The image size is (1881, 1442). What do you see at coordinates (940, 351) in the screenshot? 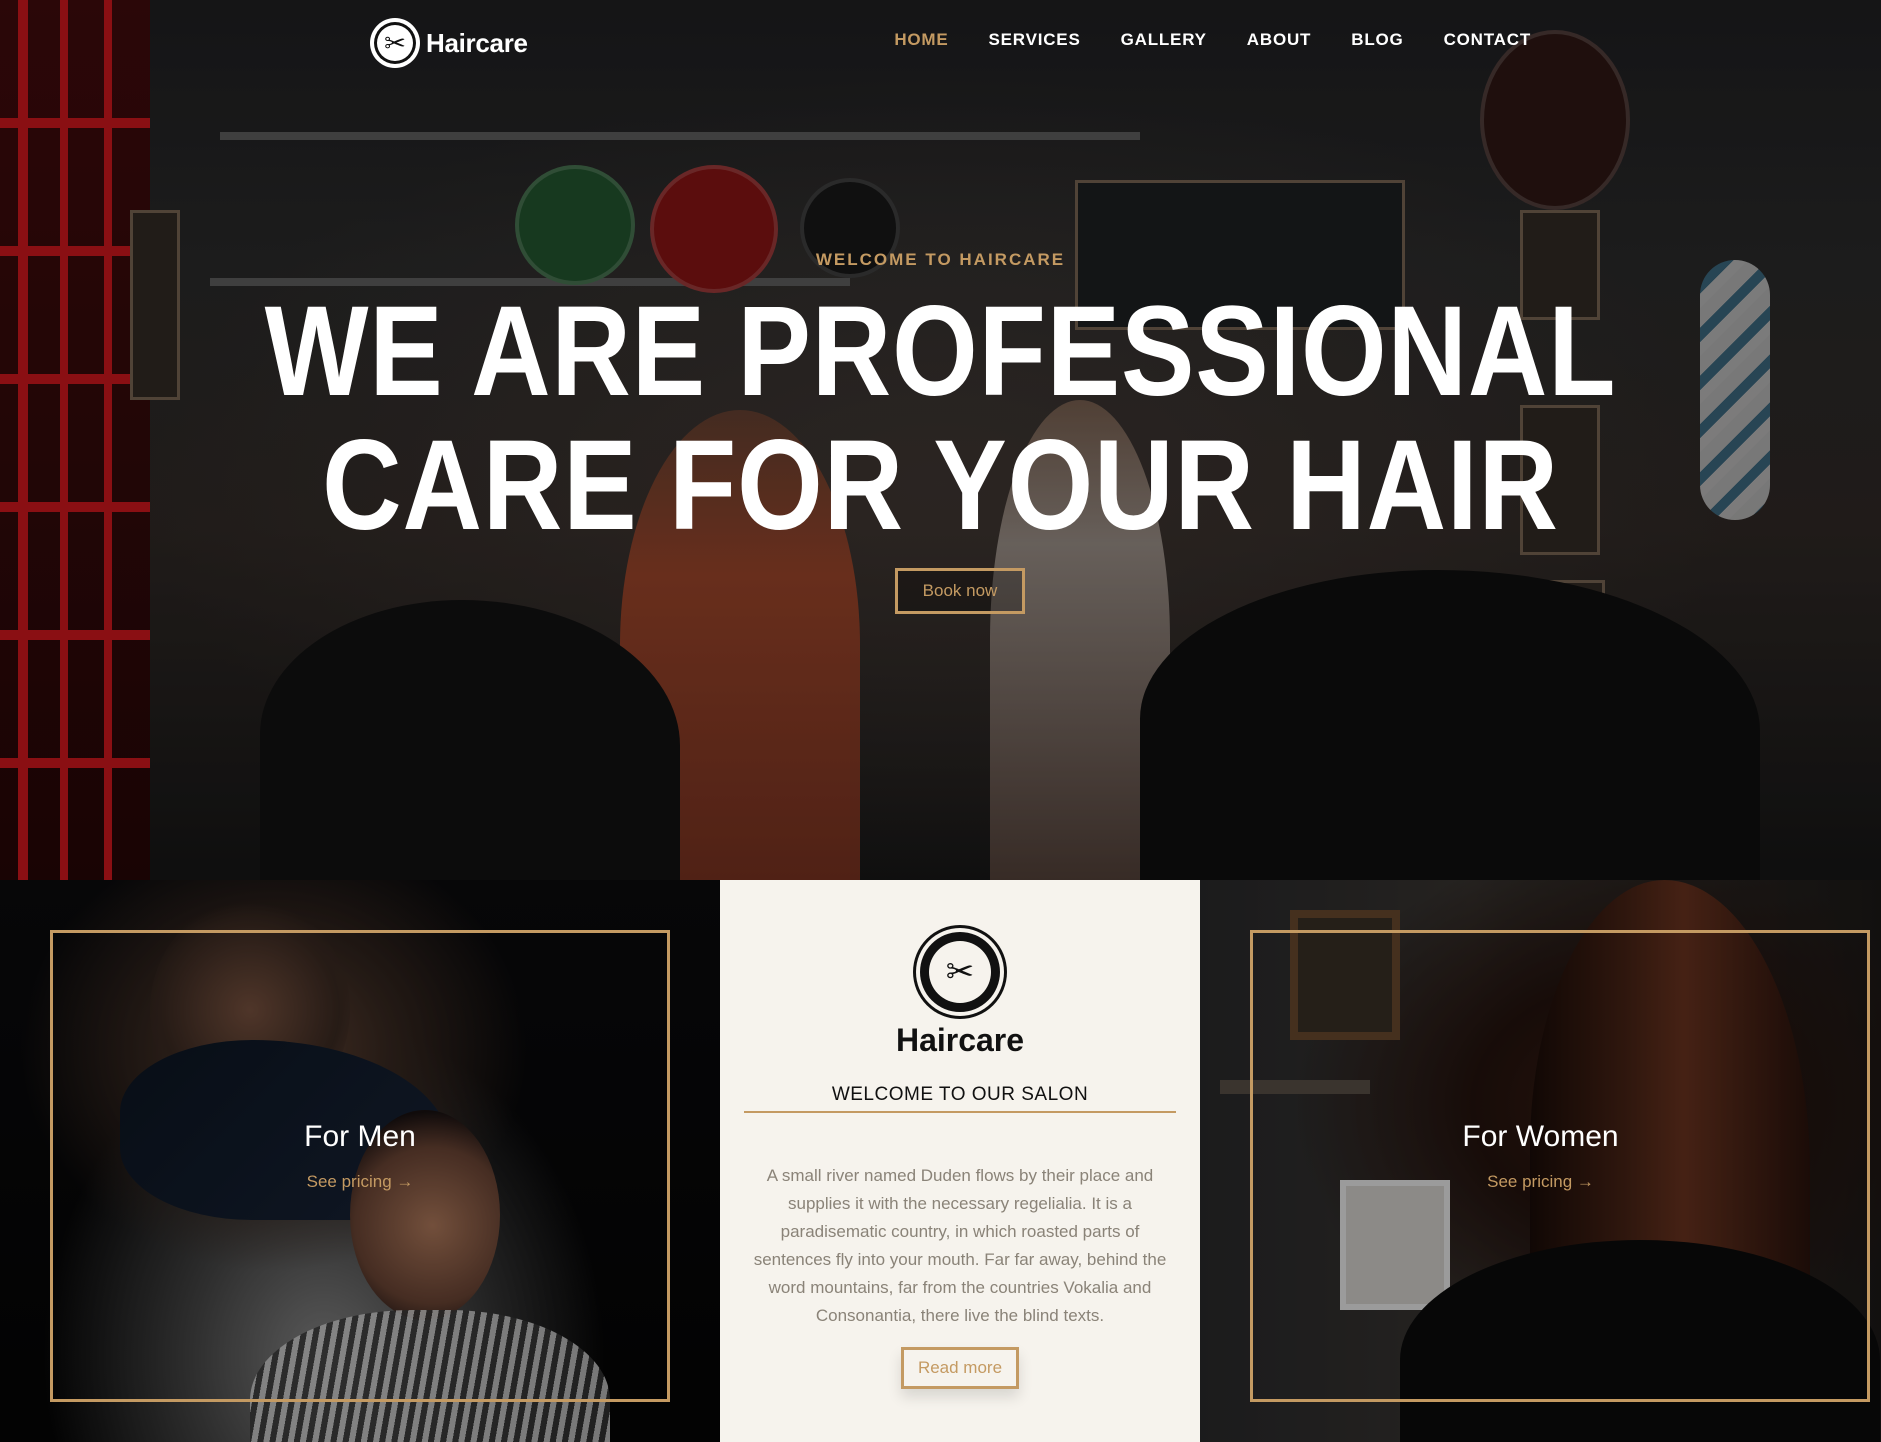
I see `hero-headline-line-1: WE ARE PROFESSIONAL` at bounding box center [940, 351].